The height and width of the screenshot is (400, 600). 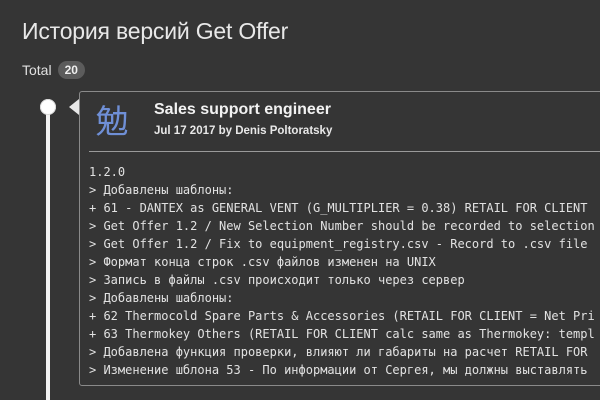 I want to click on total-count-badge: 20, so click(x=71, y=70).